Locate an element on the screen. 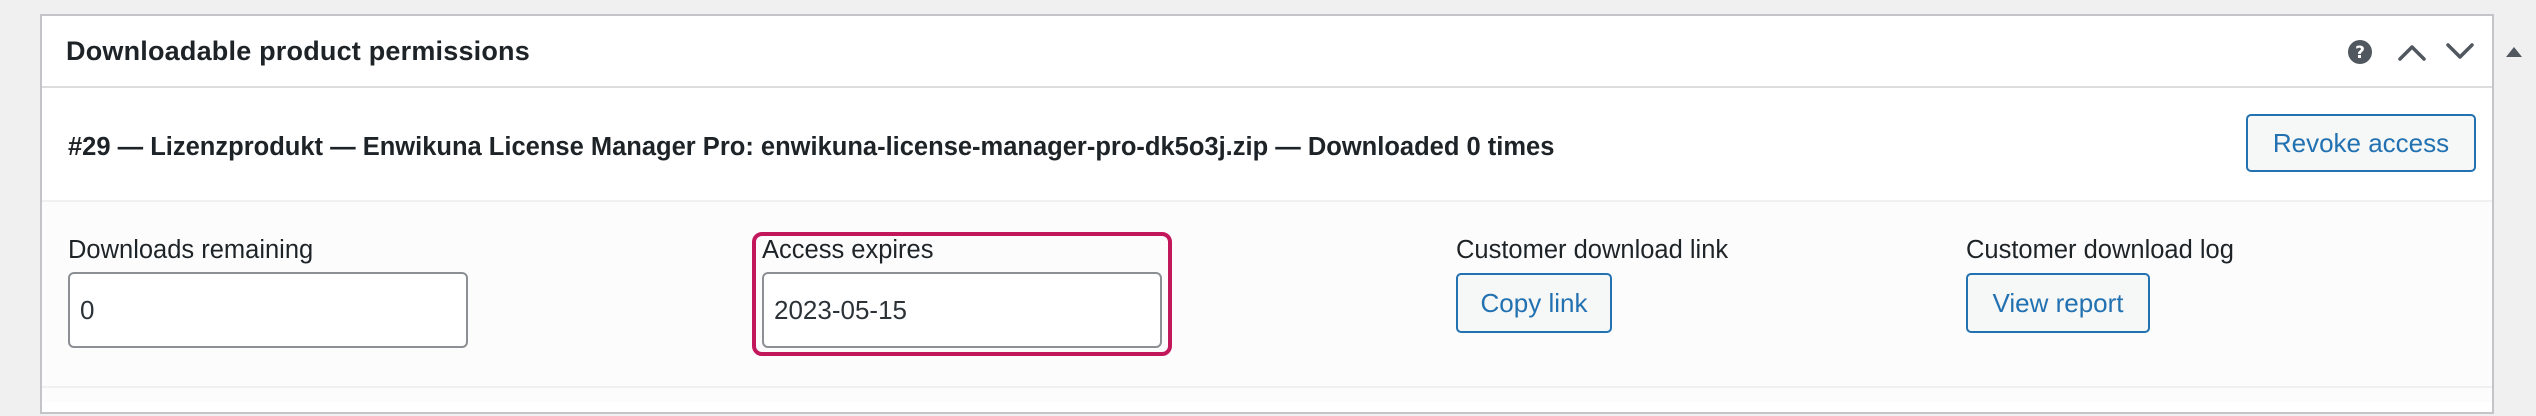  customer-download-log-label: Customer download log is located at coordinates (2100, 250).